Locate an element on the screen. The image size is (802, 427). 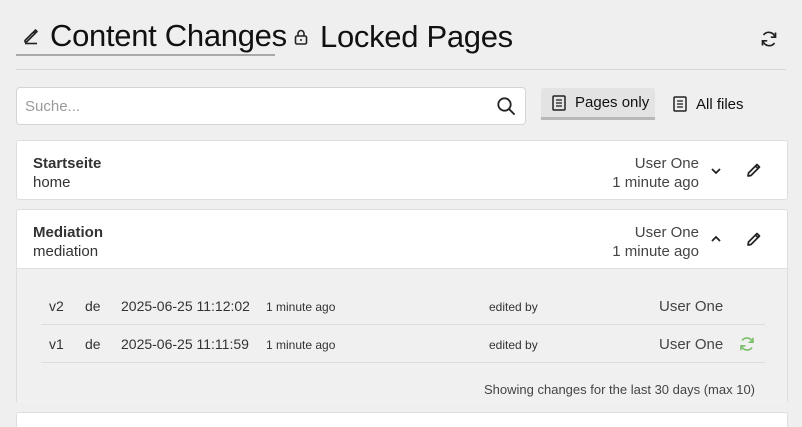
page-slug: mediation is located at coordinates (66, 251).